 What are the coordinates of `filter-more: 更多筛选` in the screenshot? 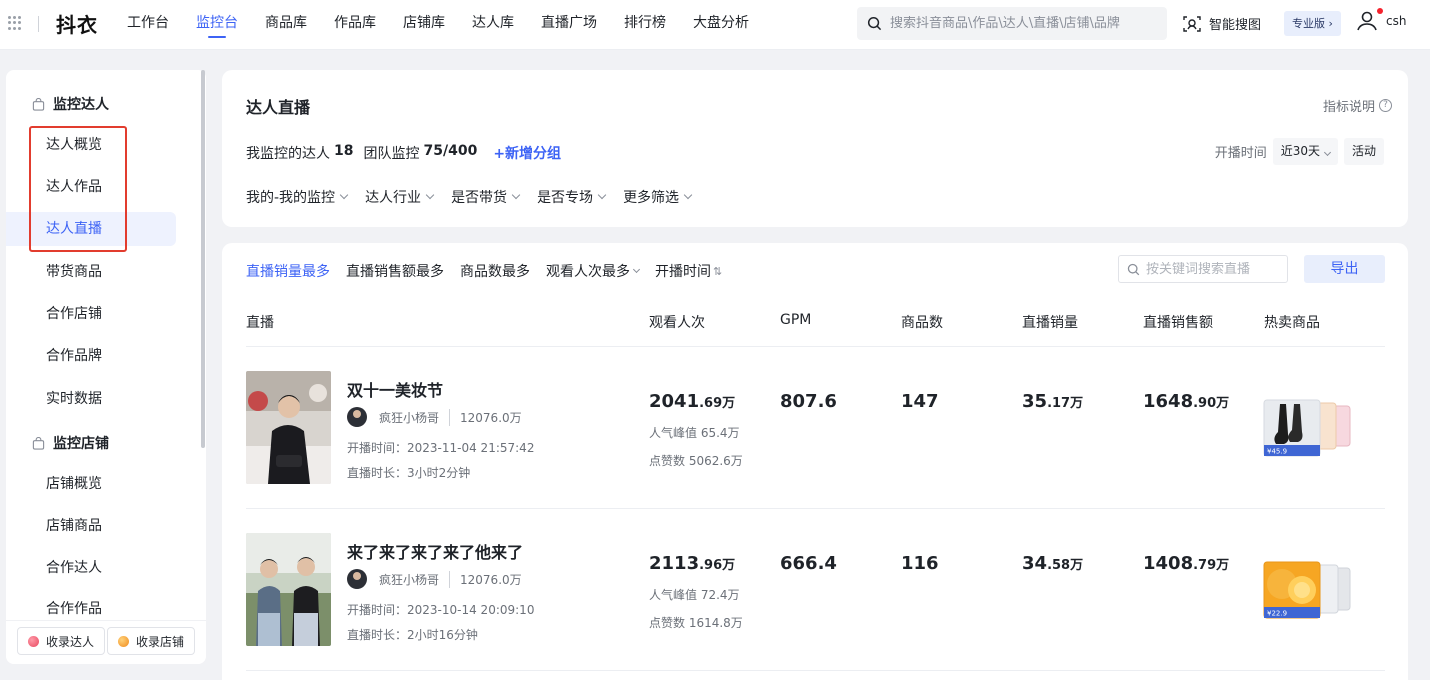 It's located at (658, 197).